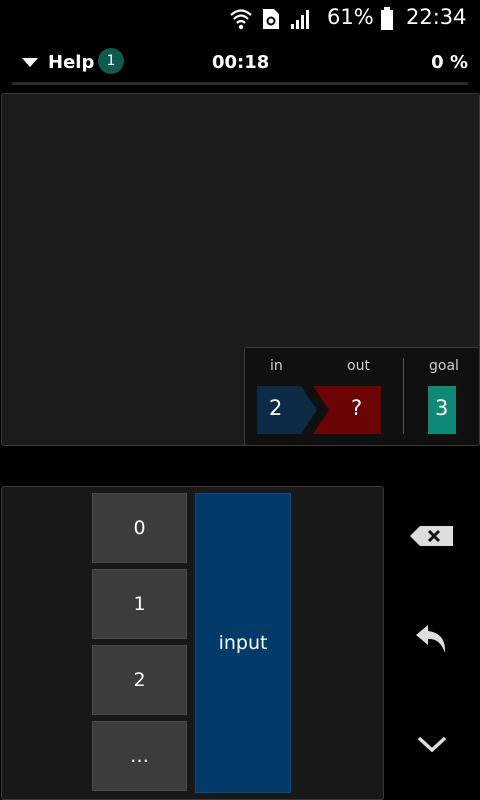  I want to click on clock: 22:34, so click(436, 17).